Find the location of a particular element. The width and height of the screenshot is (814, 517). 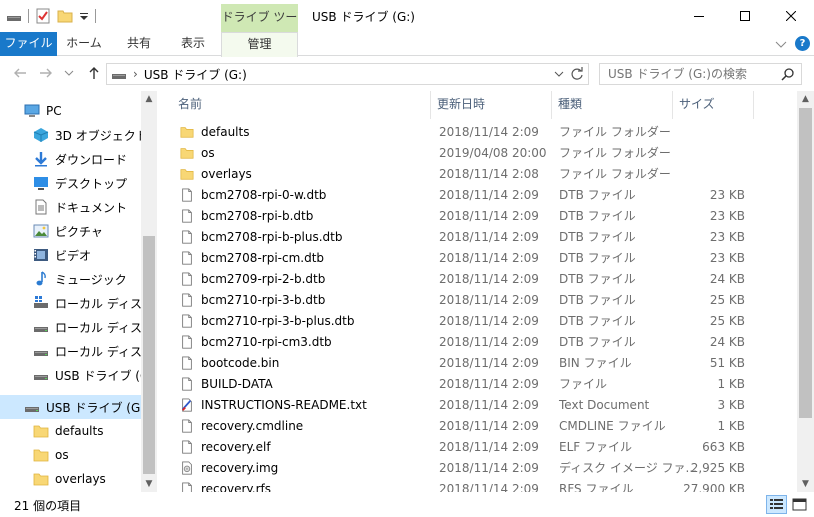

file-row: overlays 2018/11/14 2:08 ファイル フォルダー is located at coordinates (482, 173).